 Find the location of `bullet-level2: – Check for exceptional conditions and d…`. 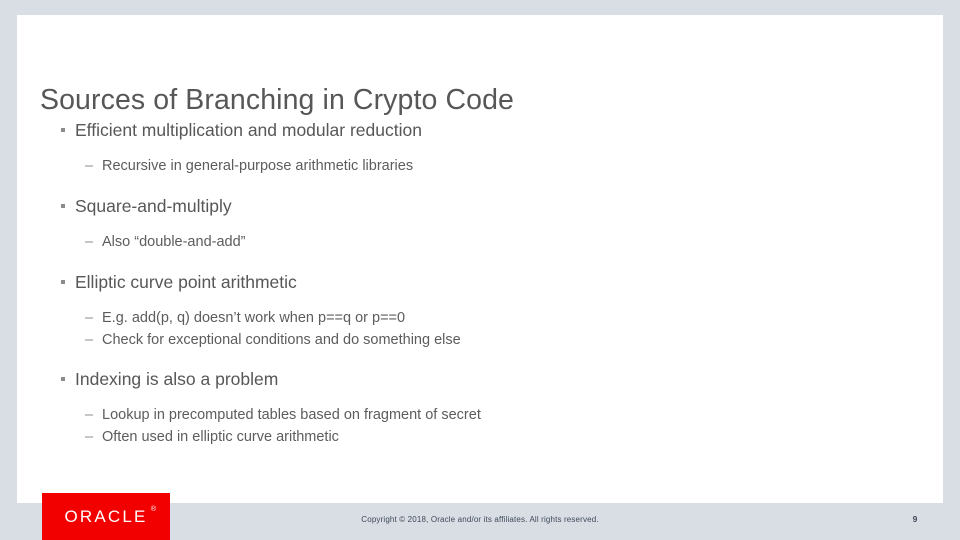

bullet-level2: – Check for exceptional conditions and d… is located at coordinates (480, 340).